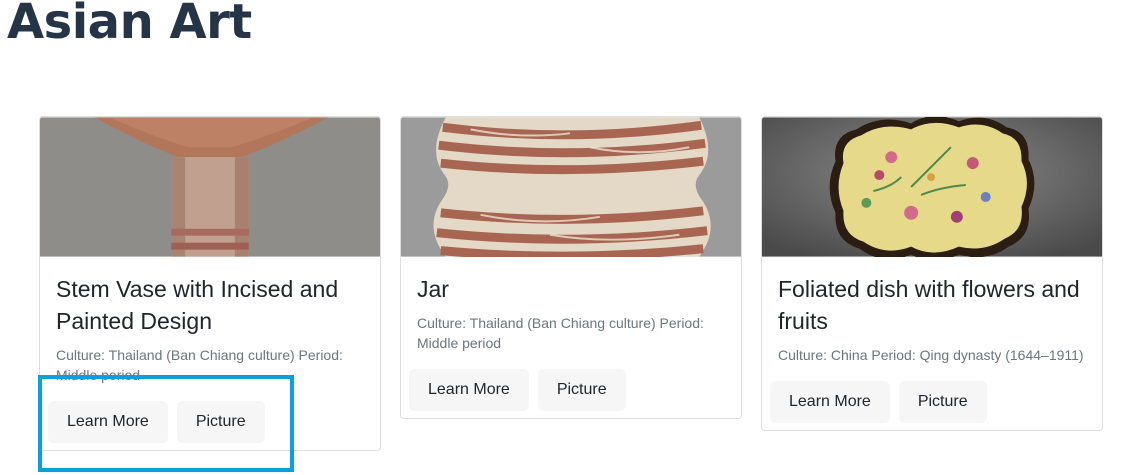 Image resolution: width=1141 pixels, height=475 pixels. I want to click on card-image-stem-vase, so click(210, 187).